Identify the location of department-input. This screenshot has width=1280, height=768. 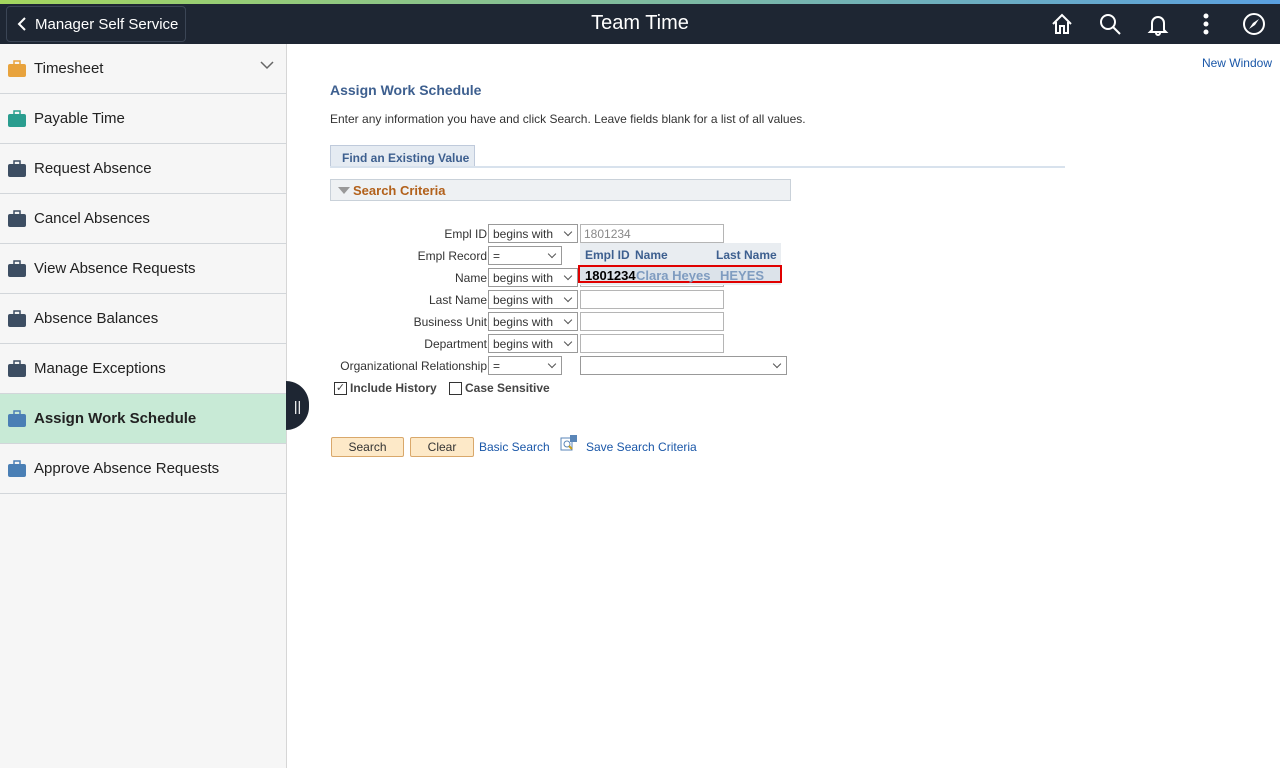
(652, 343).